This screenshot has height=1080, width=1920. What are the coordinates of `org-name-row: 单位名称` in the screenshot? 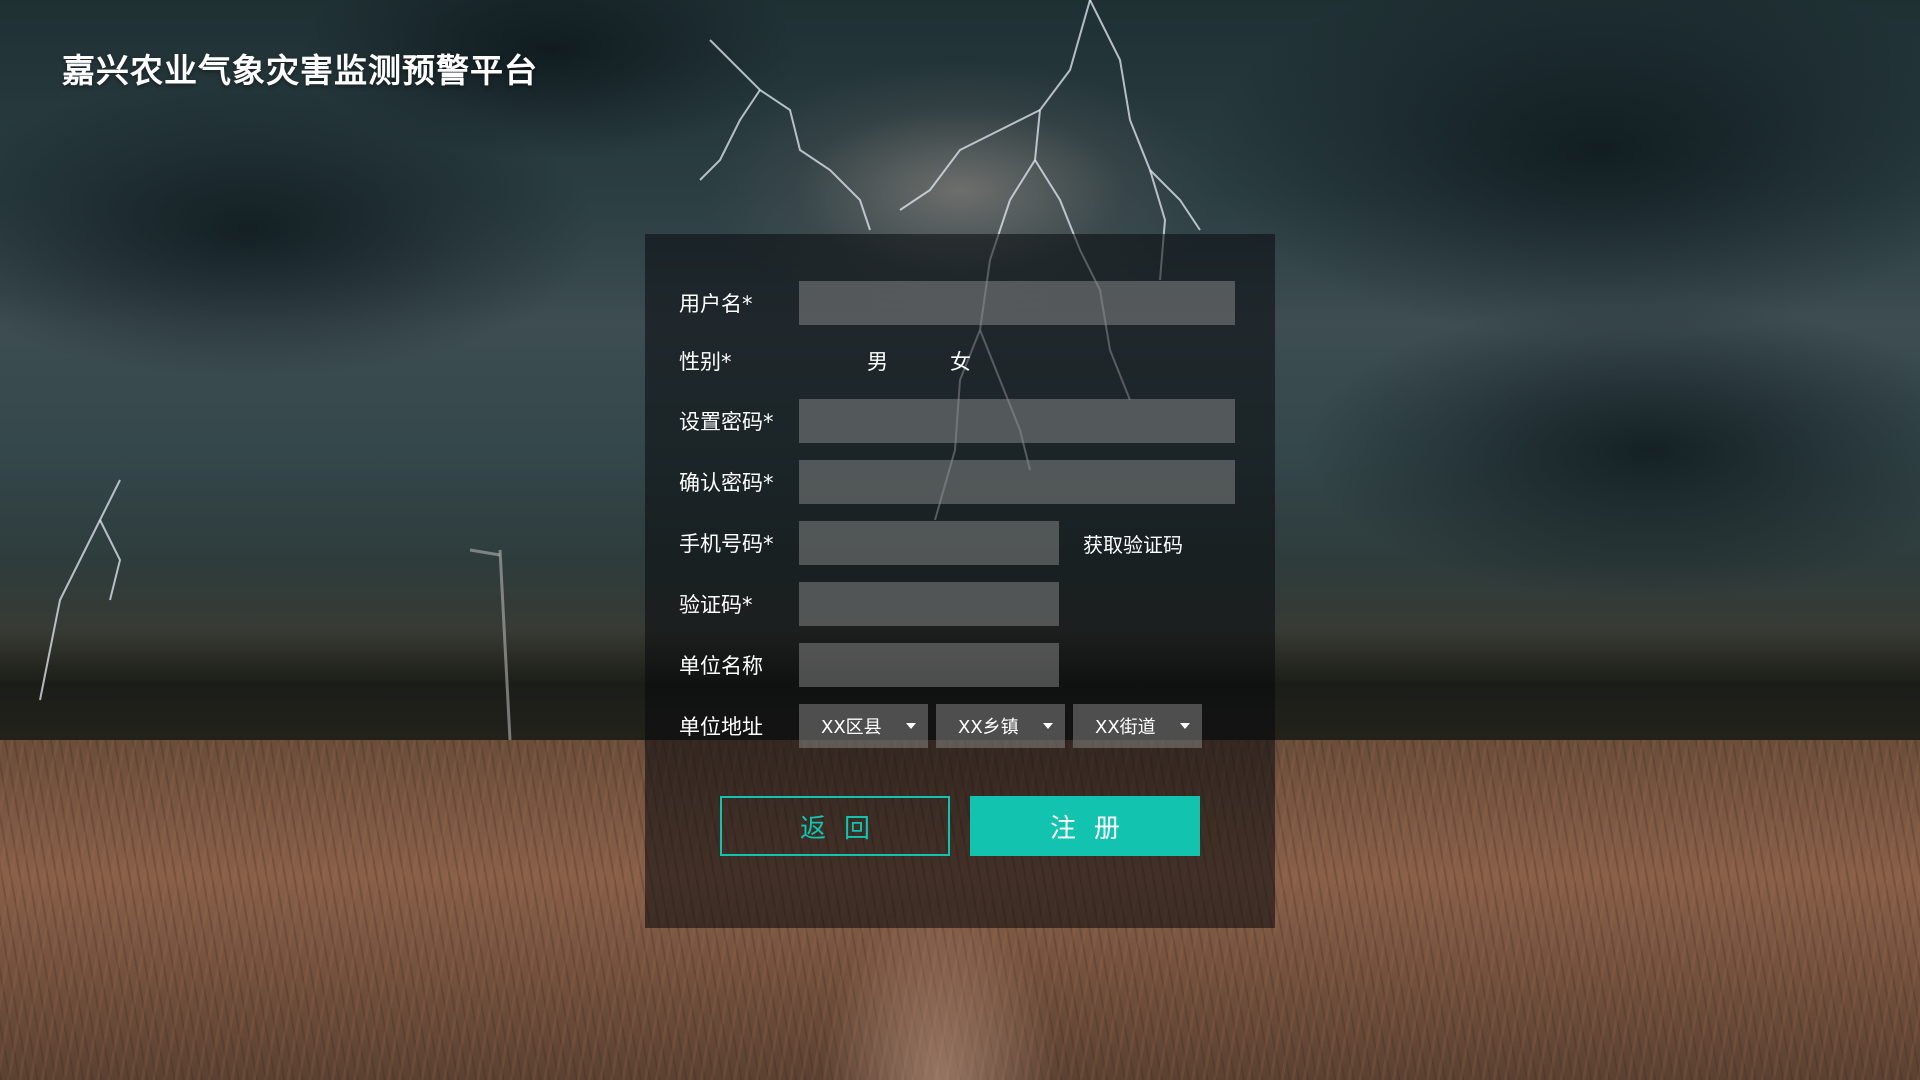 It's located at (869, 665).